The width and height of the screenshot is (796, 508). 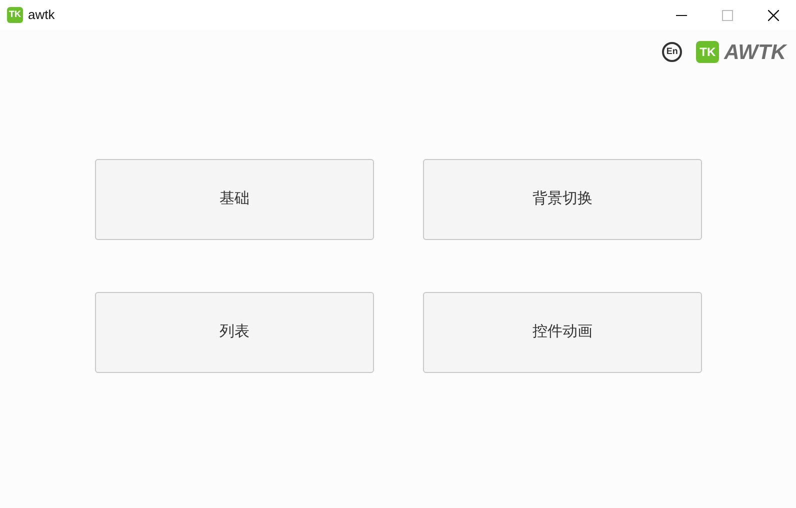 I want to click on menu-button: 控件动画, so click(x=562, y=332).